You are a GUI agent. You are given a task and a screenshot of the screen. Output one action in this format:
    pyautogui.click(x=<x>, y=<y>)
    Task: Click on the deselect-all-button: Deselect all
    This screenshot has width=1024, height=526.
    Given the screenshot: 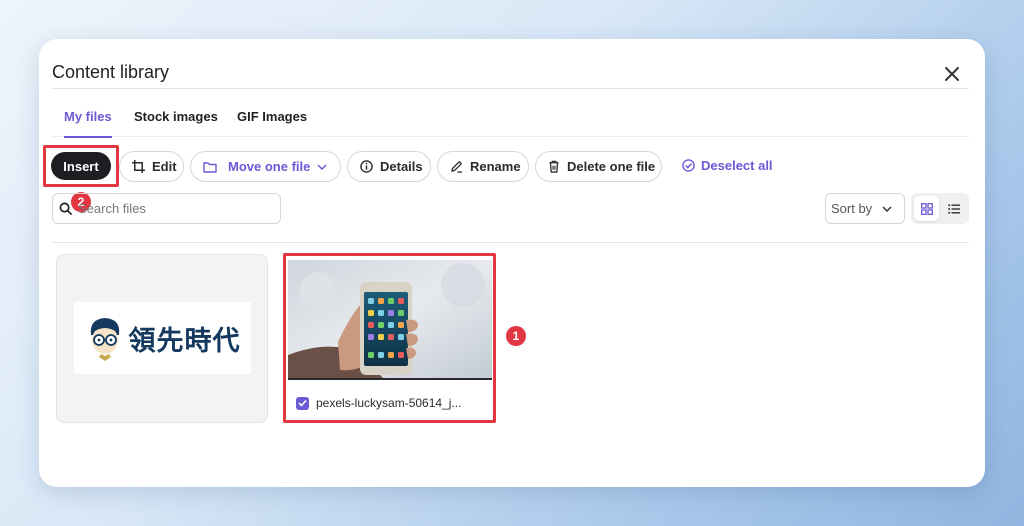 What is the action you would take?
    pyautogui.click(x=727, y=165)
    